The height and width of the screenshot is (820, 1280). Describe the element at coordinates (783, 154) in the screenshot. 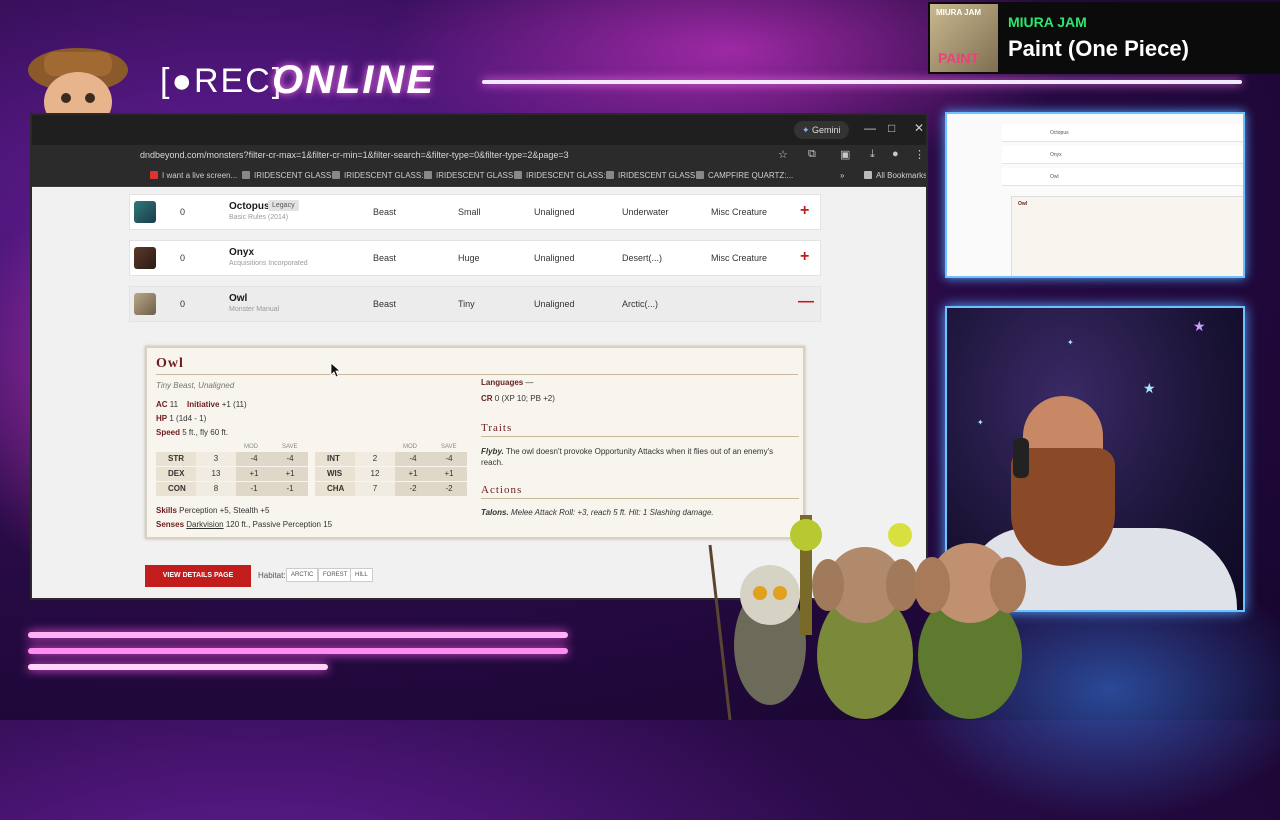

I see `bookmark-star-icon: ☆` at that location.